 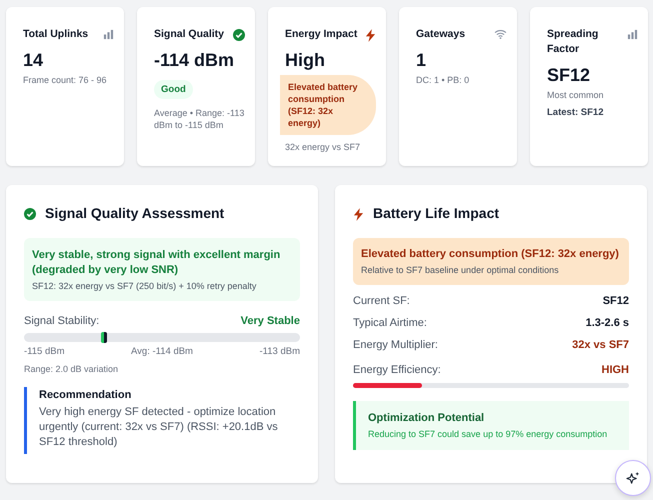 What do you see at coordinates (145, 286) in the screenshot?
I see `summary-detail: SF12: 32x energy vs SF7 (250 bit/s) + 10% retry penalty` at bounding box center [145, 286].